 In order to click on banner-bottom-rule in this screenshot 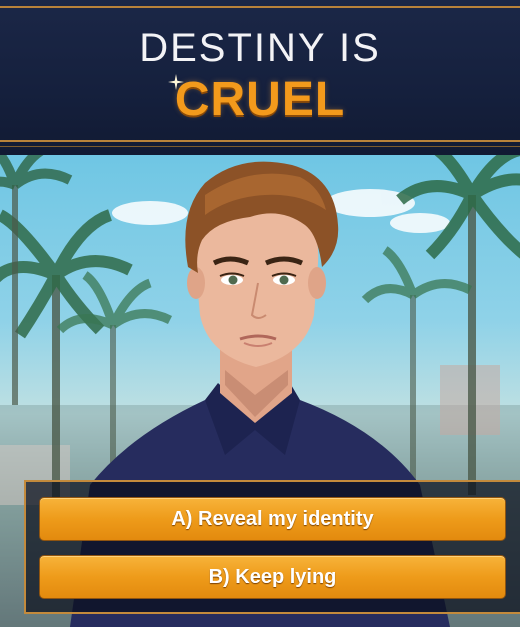, I will do `click(260, 141)`.